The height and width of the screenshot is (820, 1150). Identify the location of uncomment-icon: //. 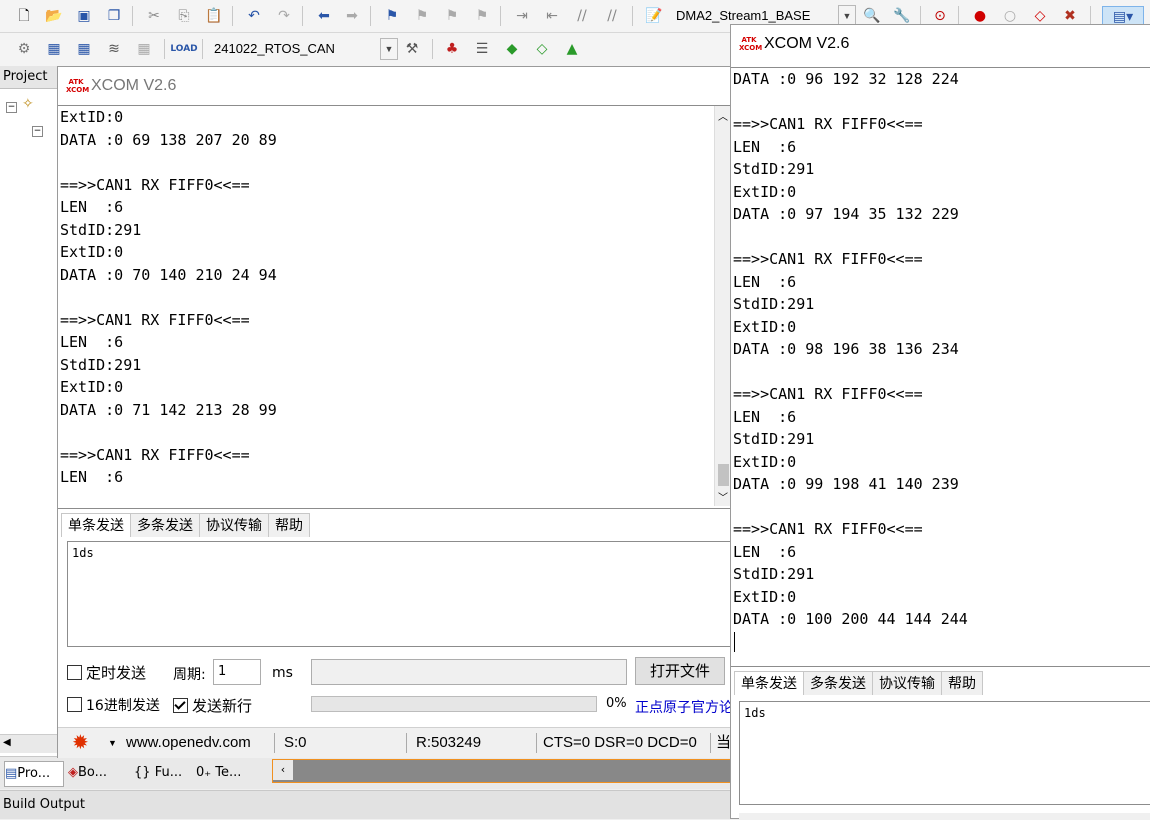
(612, 16).